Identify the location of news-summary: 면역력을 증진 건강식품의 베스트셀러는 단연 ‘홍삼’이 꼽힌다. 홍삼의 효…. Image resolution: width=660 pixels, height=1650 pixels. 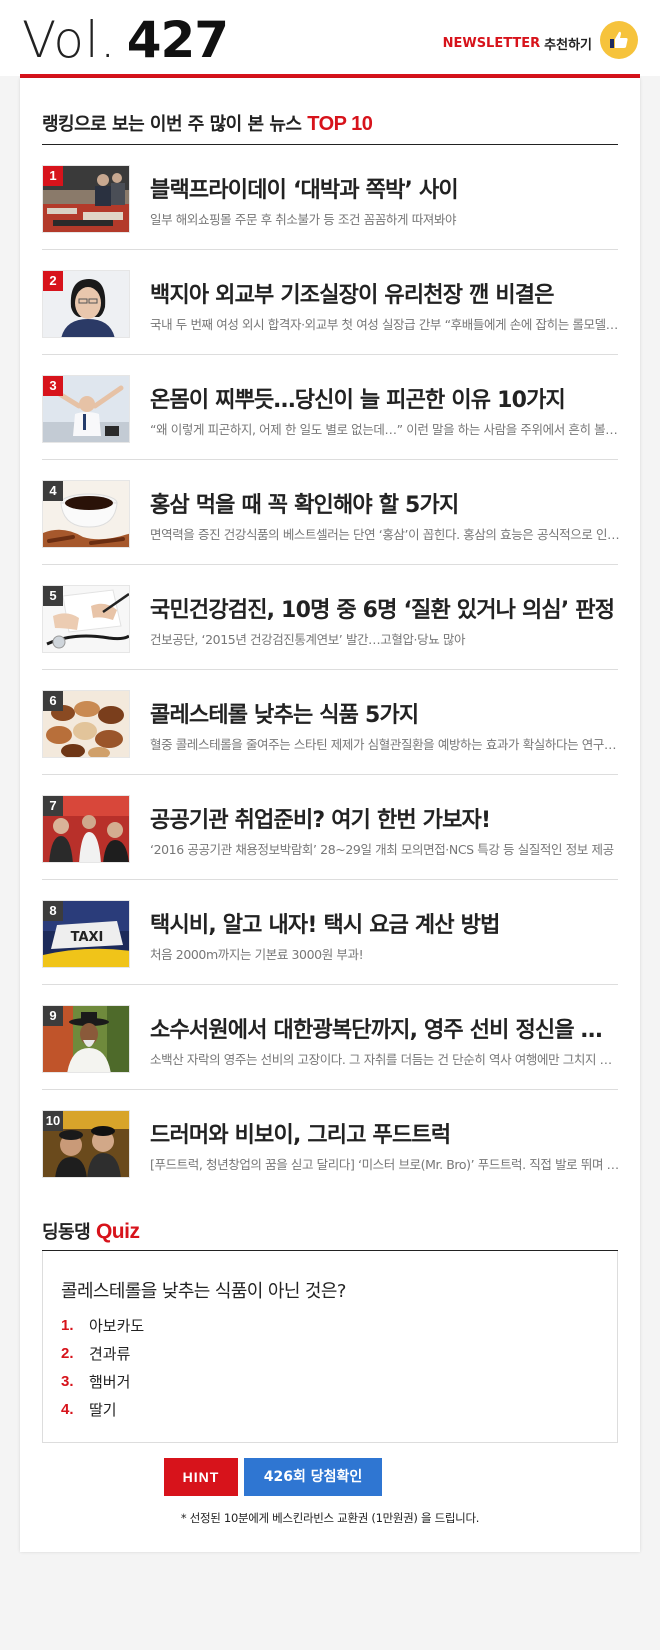
(385, 534).